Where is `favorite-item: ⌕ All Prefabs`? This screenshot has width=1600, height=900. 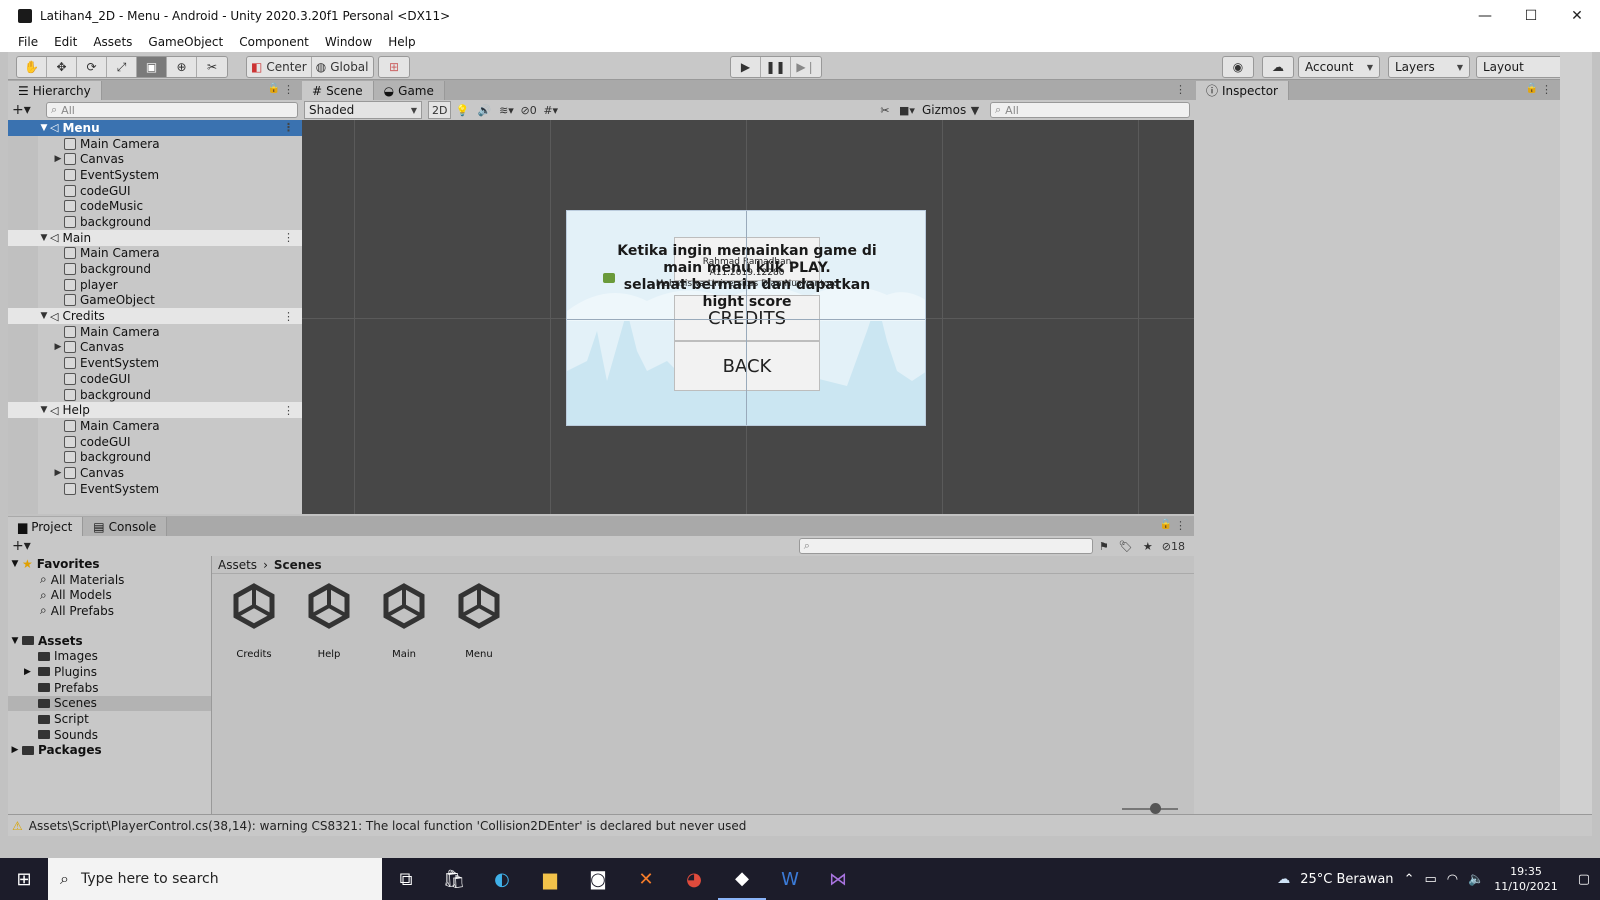
favorite-item: ⌕ All Prefabs is located at coordinates (109, 611).